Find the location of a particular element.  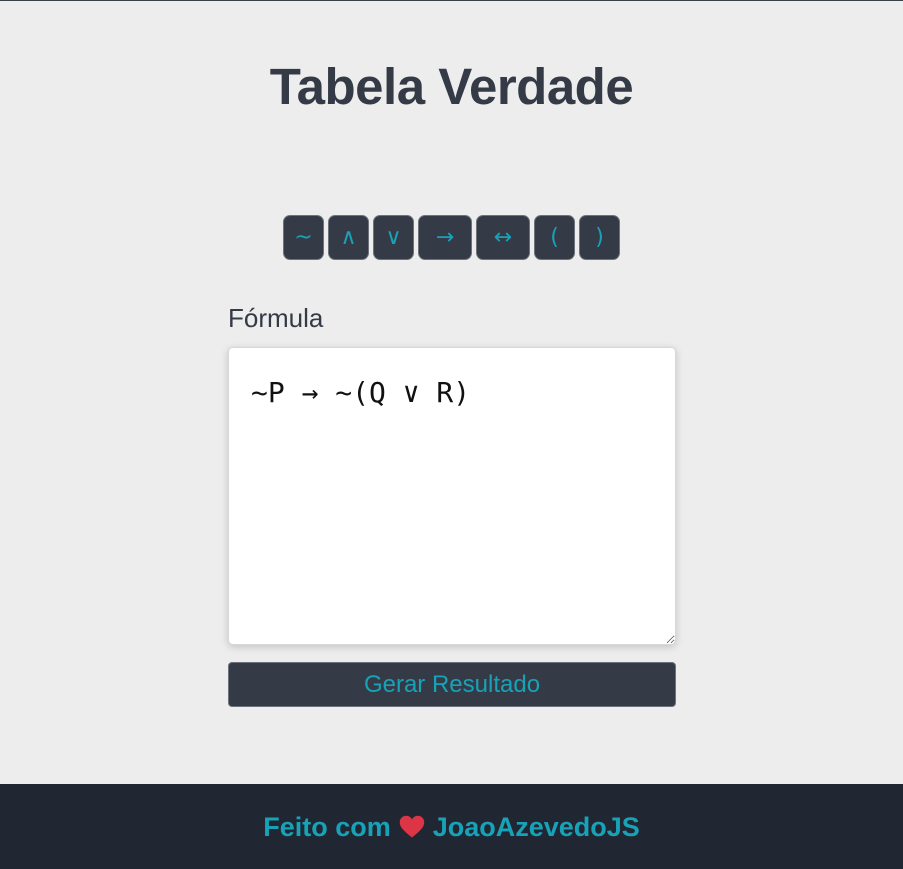

and-symbol-button: ∧ is located at coordinates (348, 237).